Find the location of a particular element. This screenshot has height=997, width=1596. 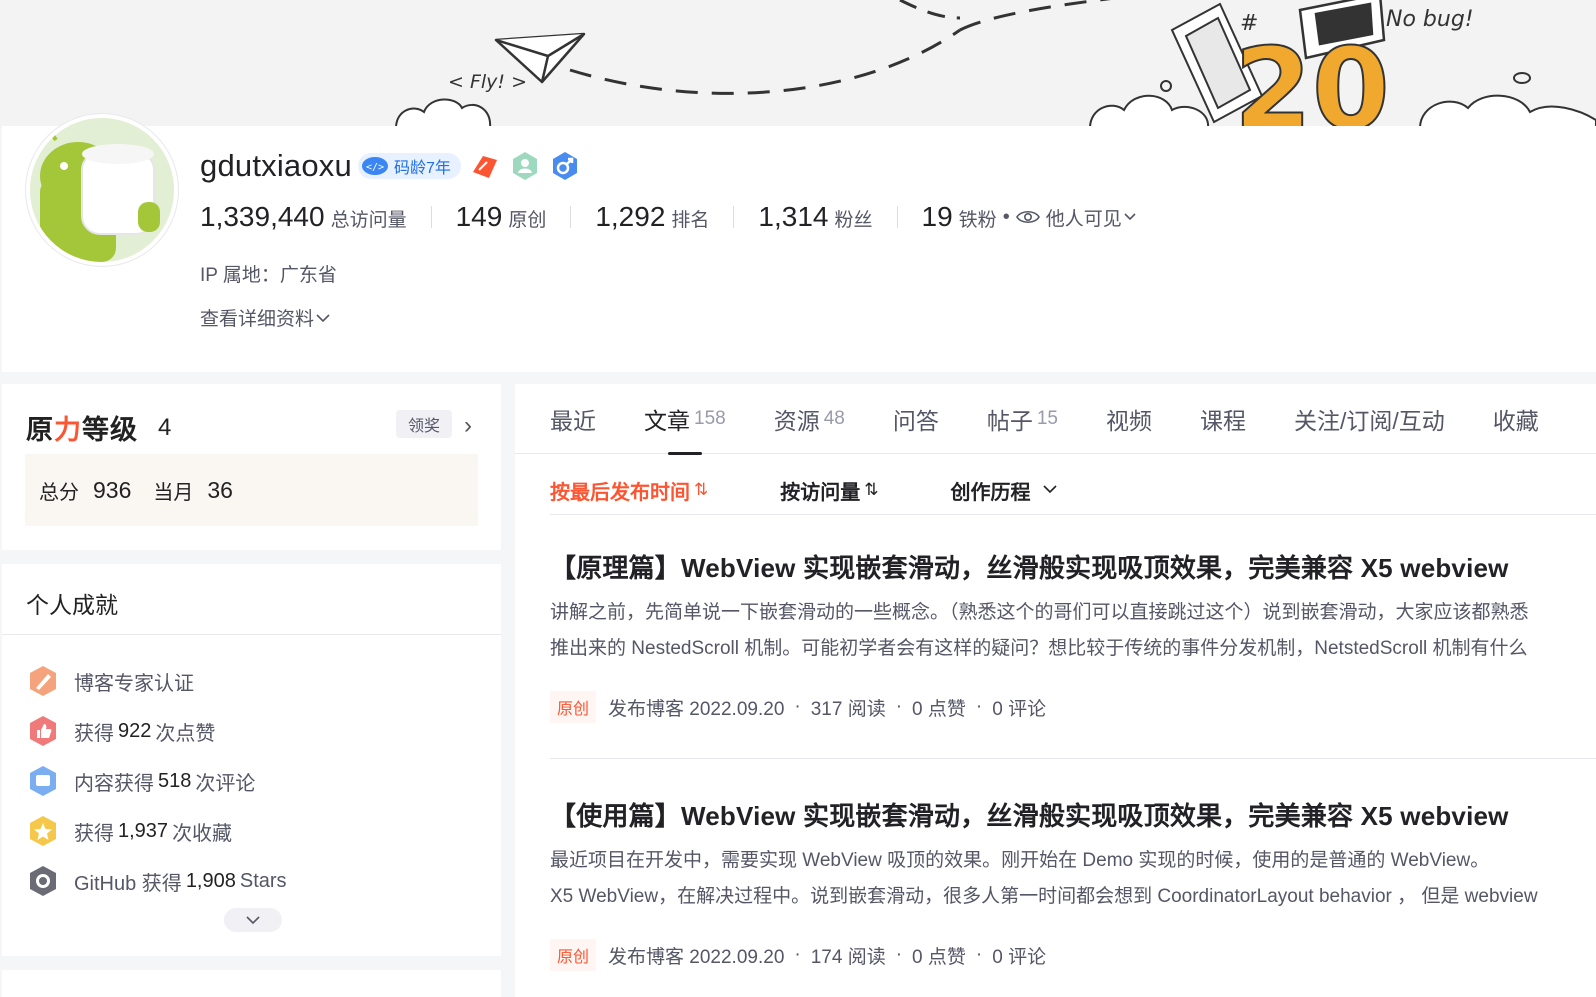

level-title: 原力等级 4 is located at coordinates (98, 427).